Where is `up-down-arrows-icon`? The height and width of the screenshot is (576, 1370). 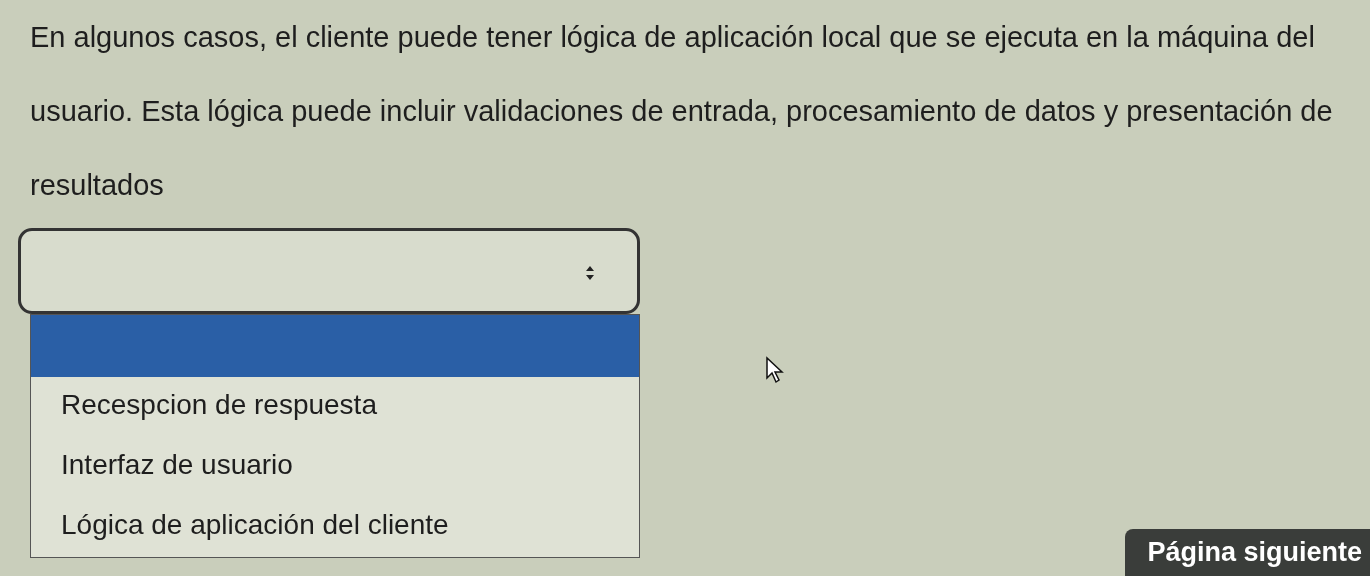 up-down-arrows-icon is located at coordinates (590, 273).